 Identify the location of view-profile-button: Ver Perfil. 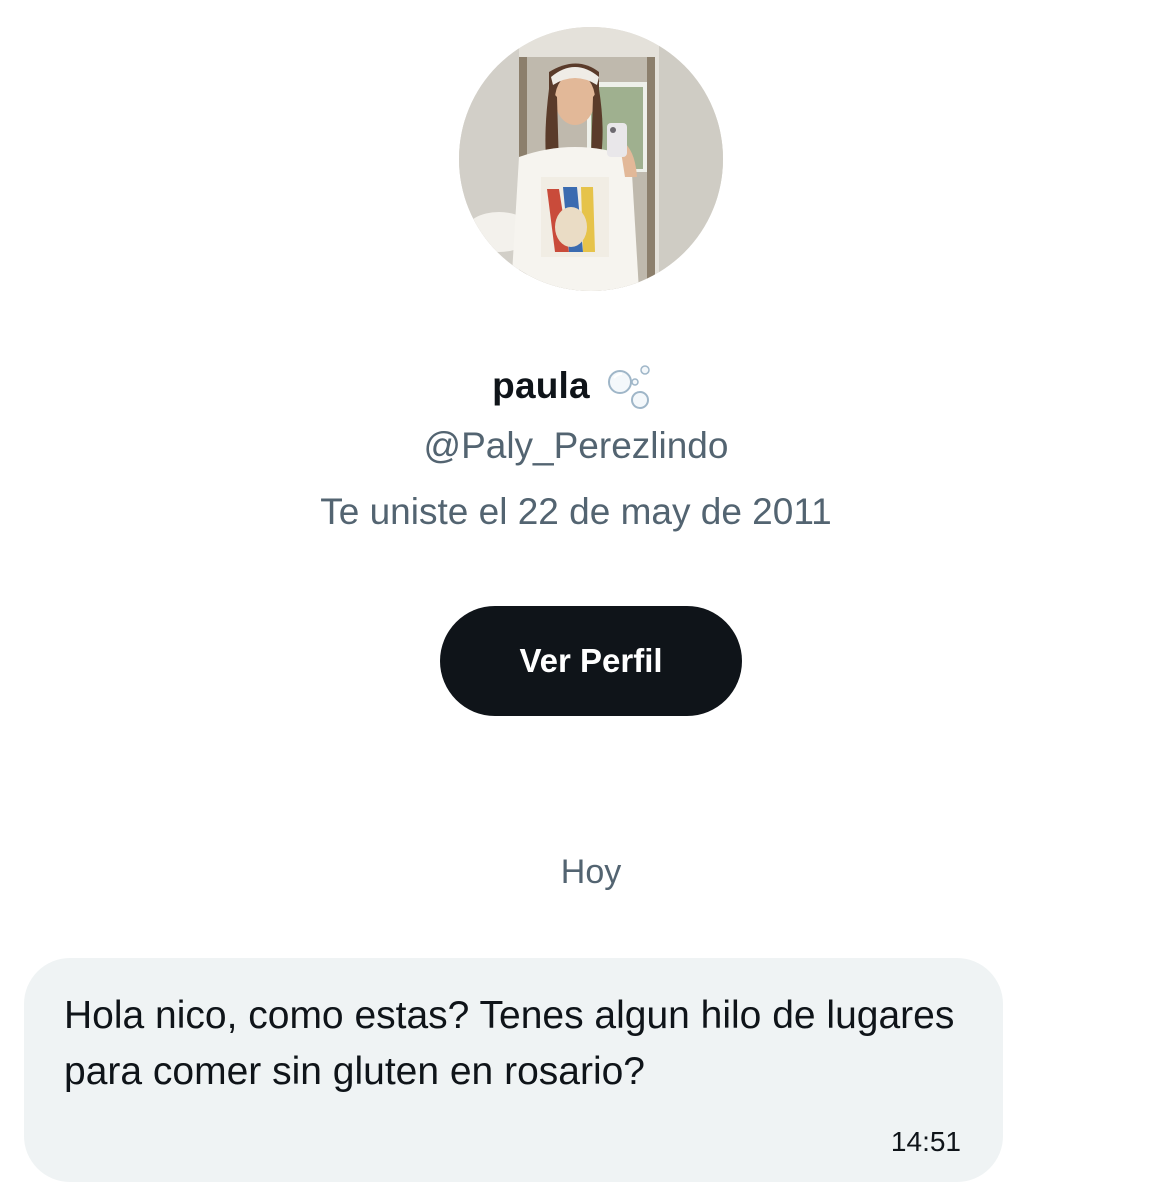
(591, 661).